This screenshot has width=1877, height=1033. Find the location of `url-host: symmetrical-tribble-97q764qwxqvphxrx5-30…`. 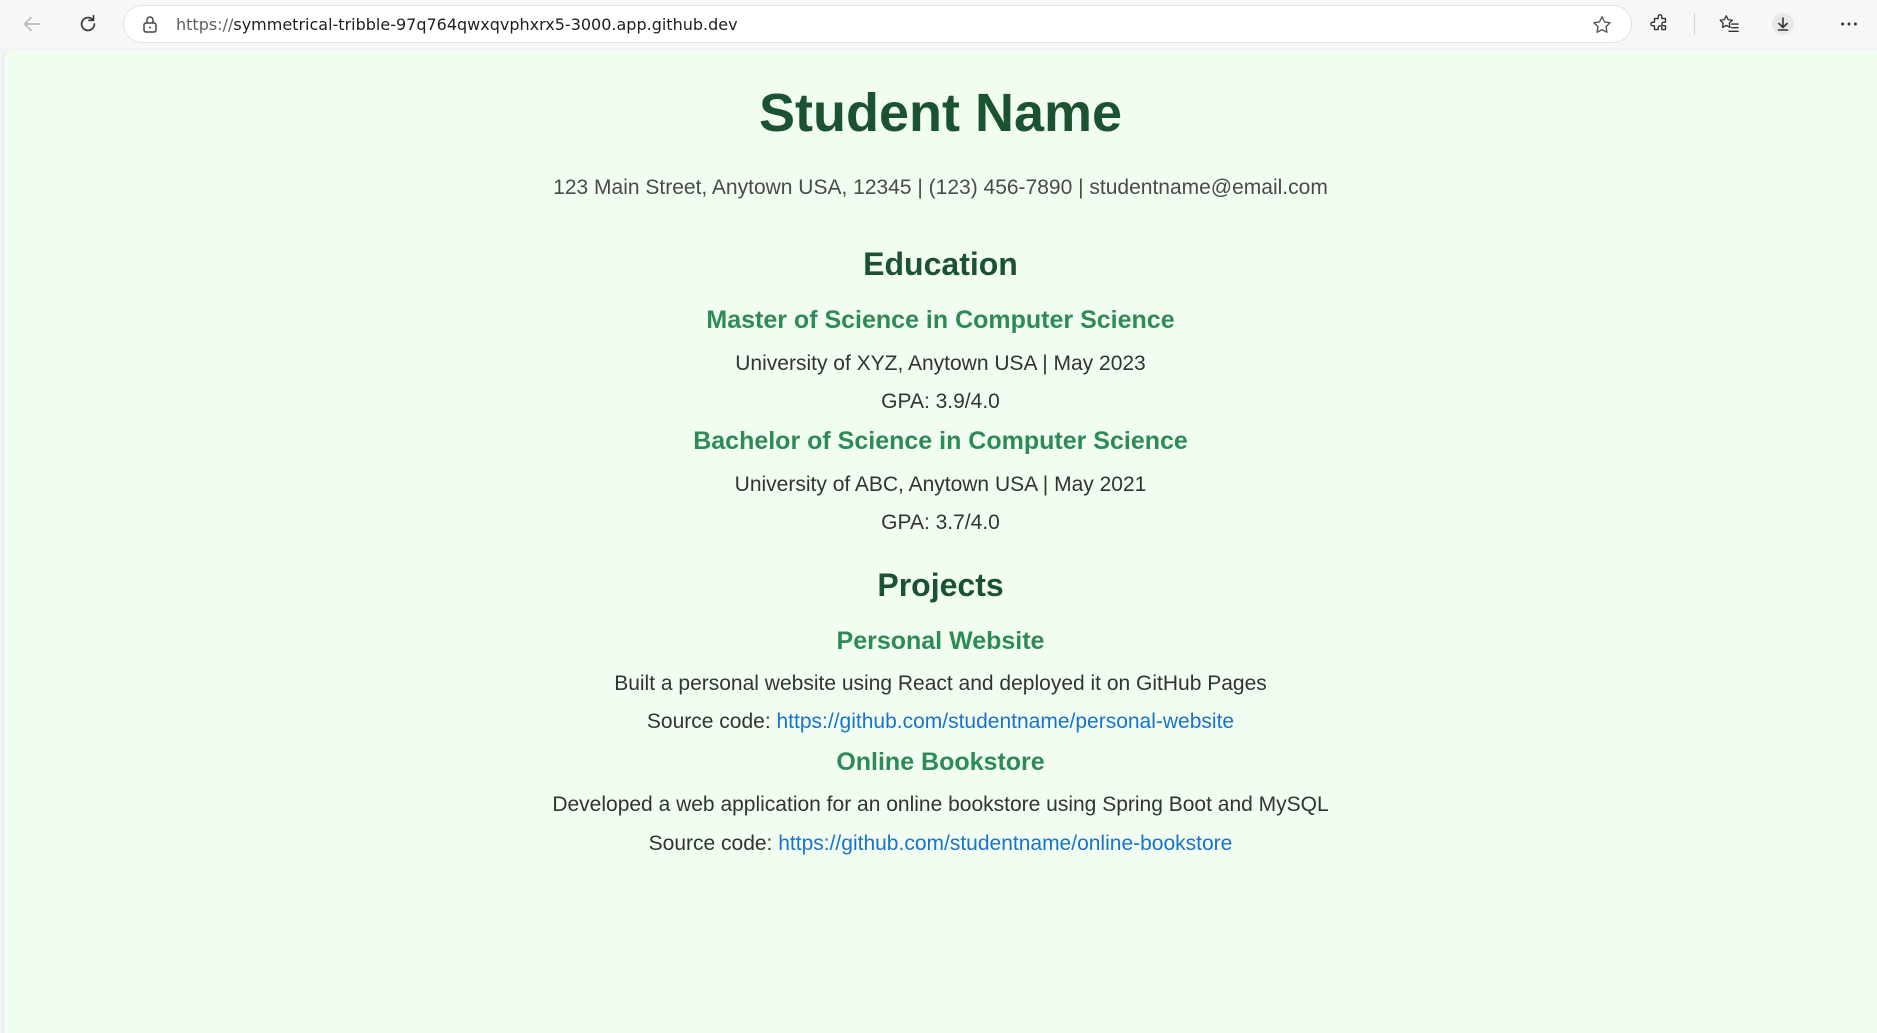

url-host: symmetrical-tribble-97q764qwxqvphxrx5-30… is located at coordinates (485, 24).